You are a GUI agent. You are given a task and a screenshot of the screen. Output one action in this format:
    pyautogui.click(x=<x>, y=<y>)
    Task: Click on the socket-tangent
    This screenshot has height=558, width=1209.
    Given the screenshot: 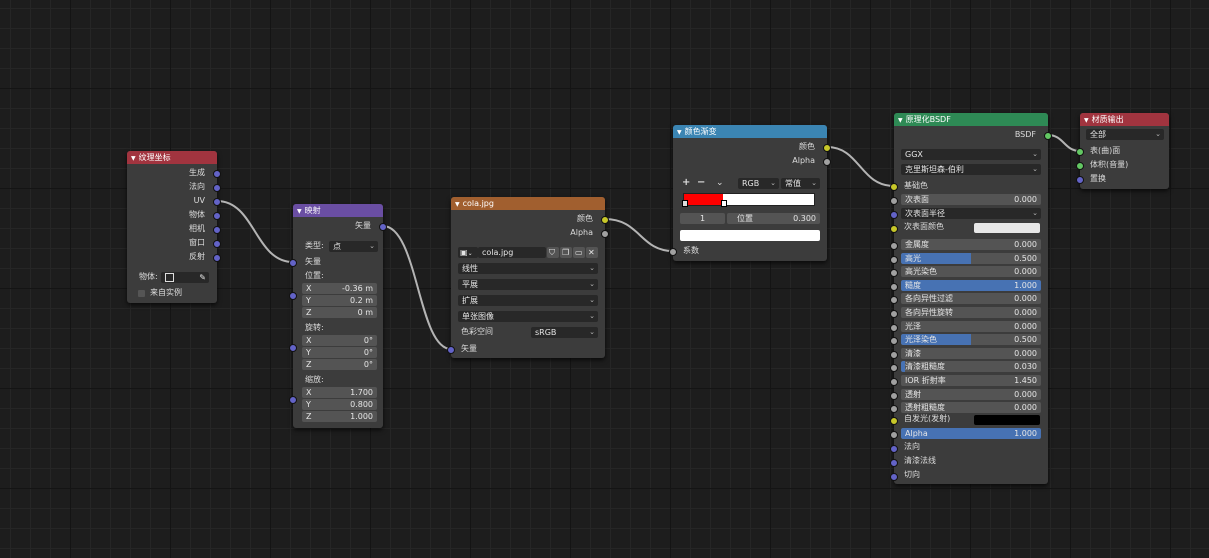 What is the action you would take?
    pyautogui.click(x=894, y=477)
    